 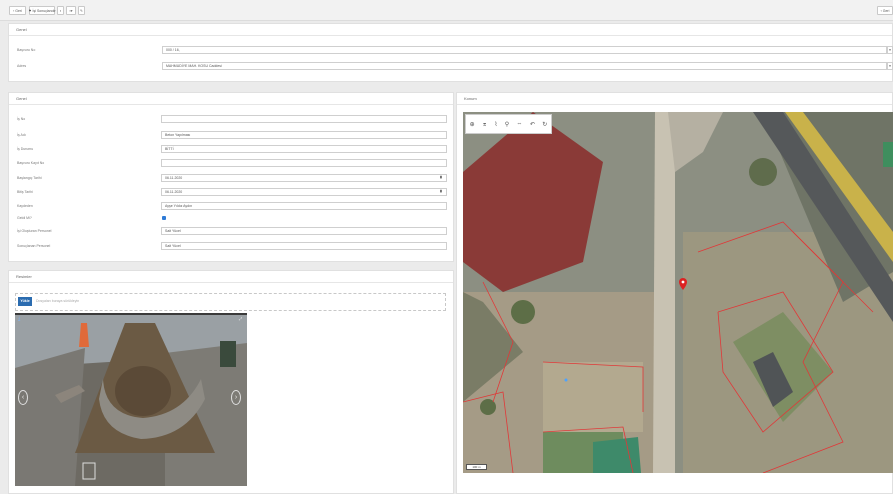 I want to click on upload-hint: Dosyaları buraya sürükleyin, so click(x=58, y=301).